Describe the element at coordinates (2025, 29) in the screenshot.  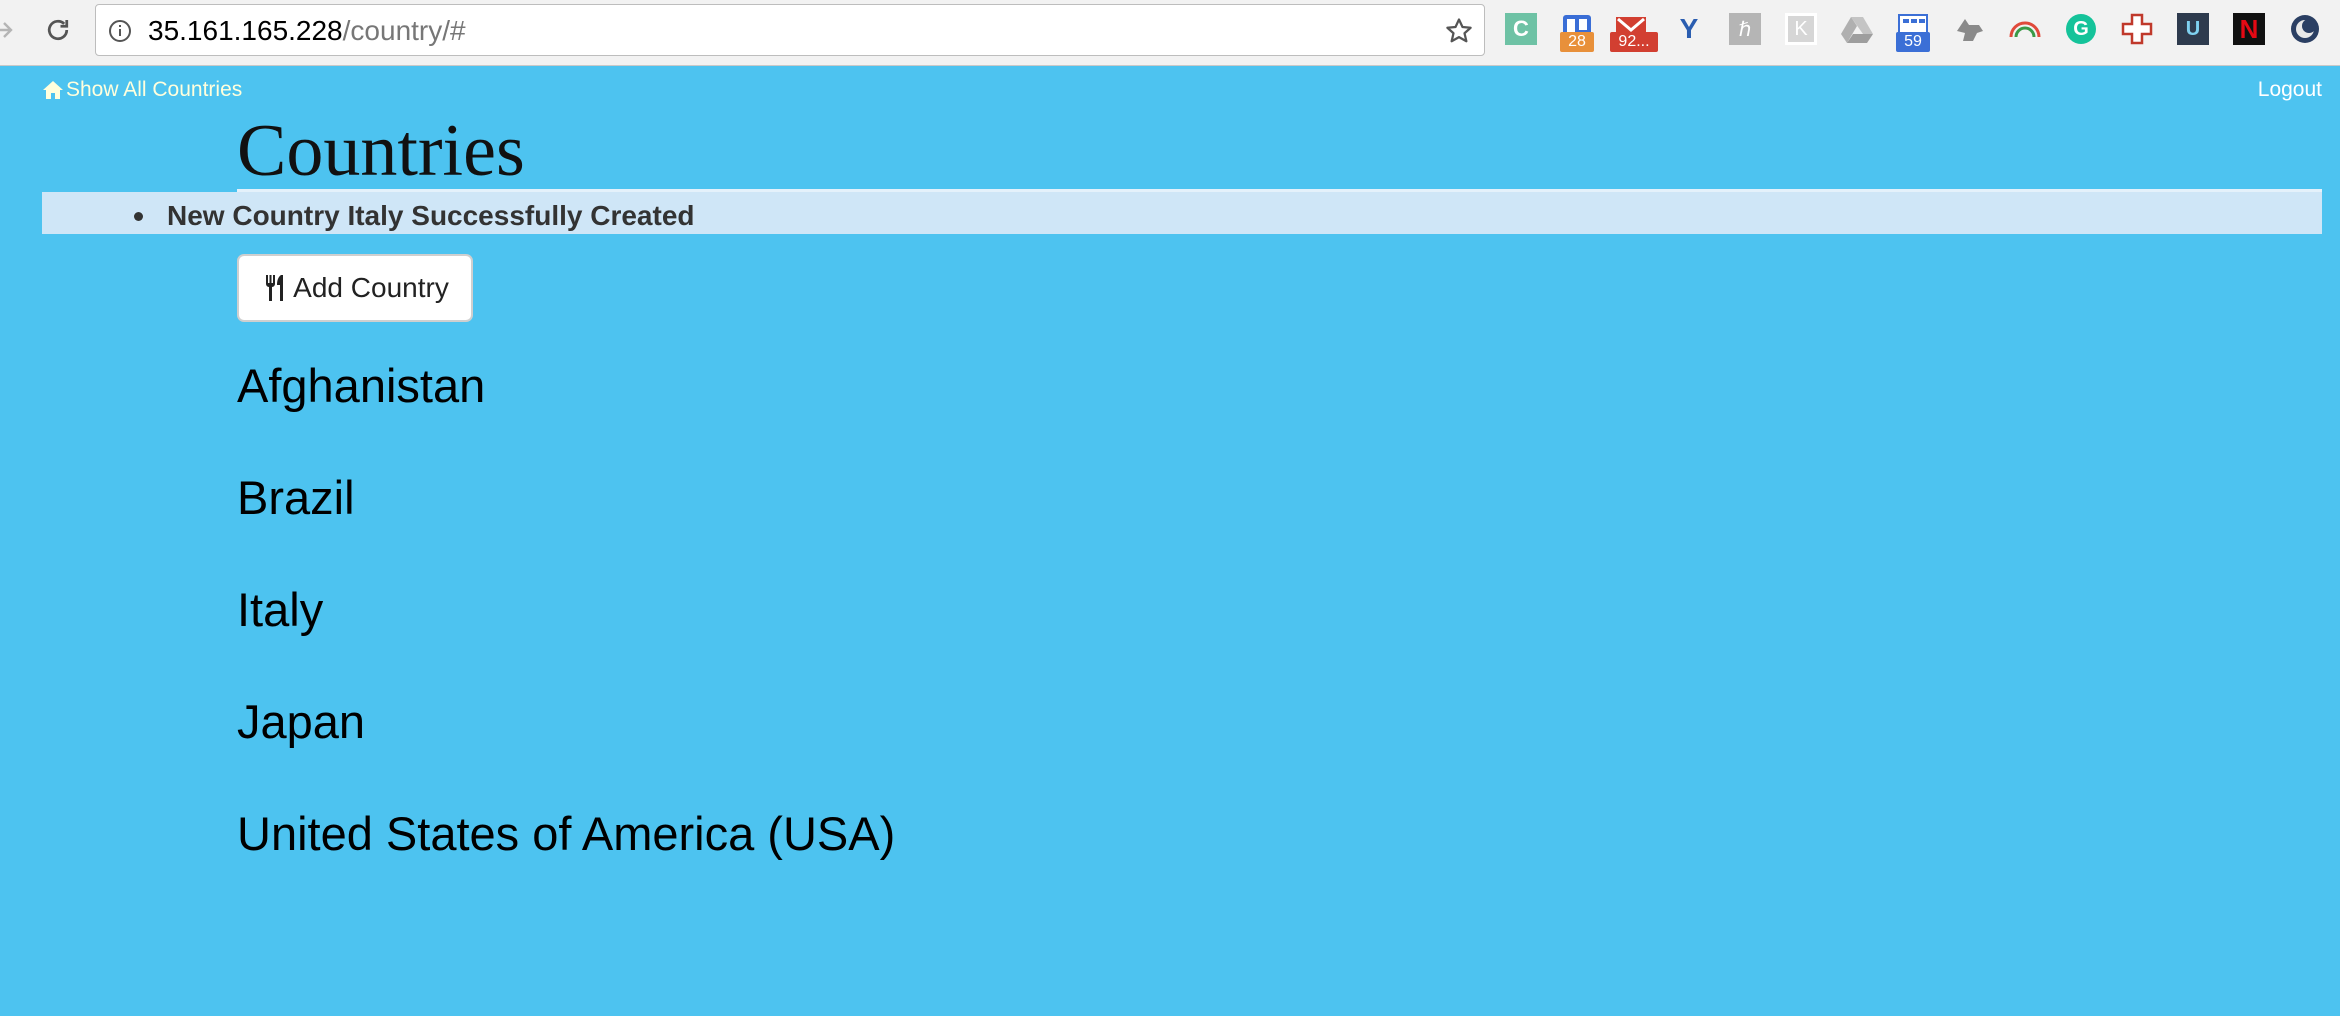
I see `rainbow-icon` at that location.